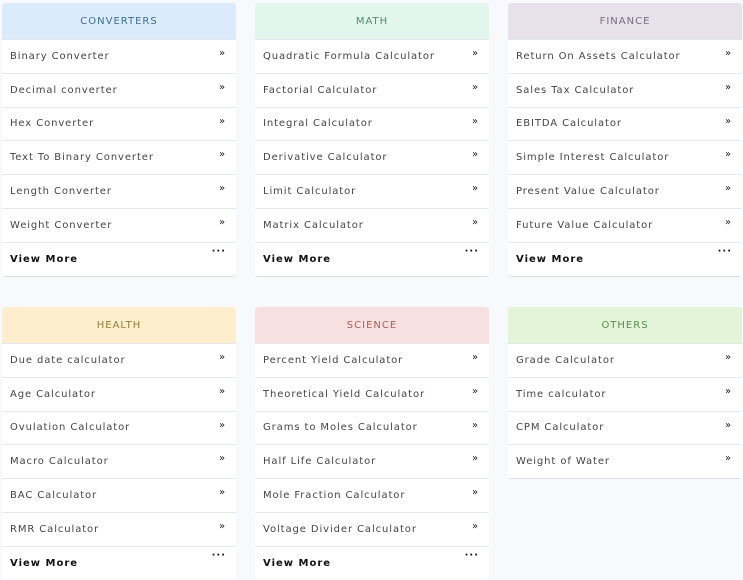  I want to click on calculator-link: Mole Fraction Calculator », so click(372, 496).